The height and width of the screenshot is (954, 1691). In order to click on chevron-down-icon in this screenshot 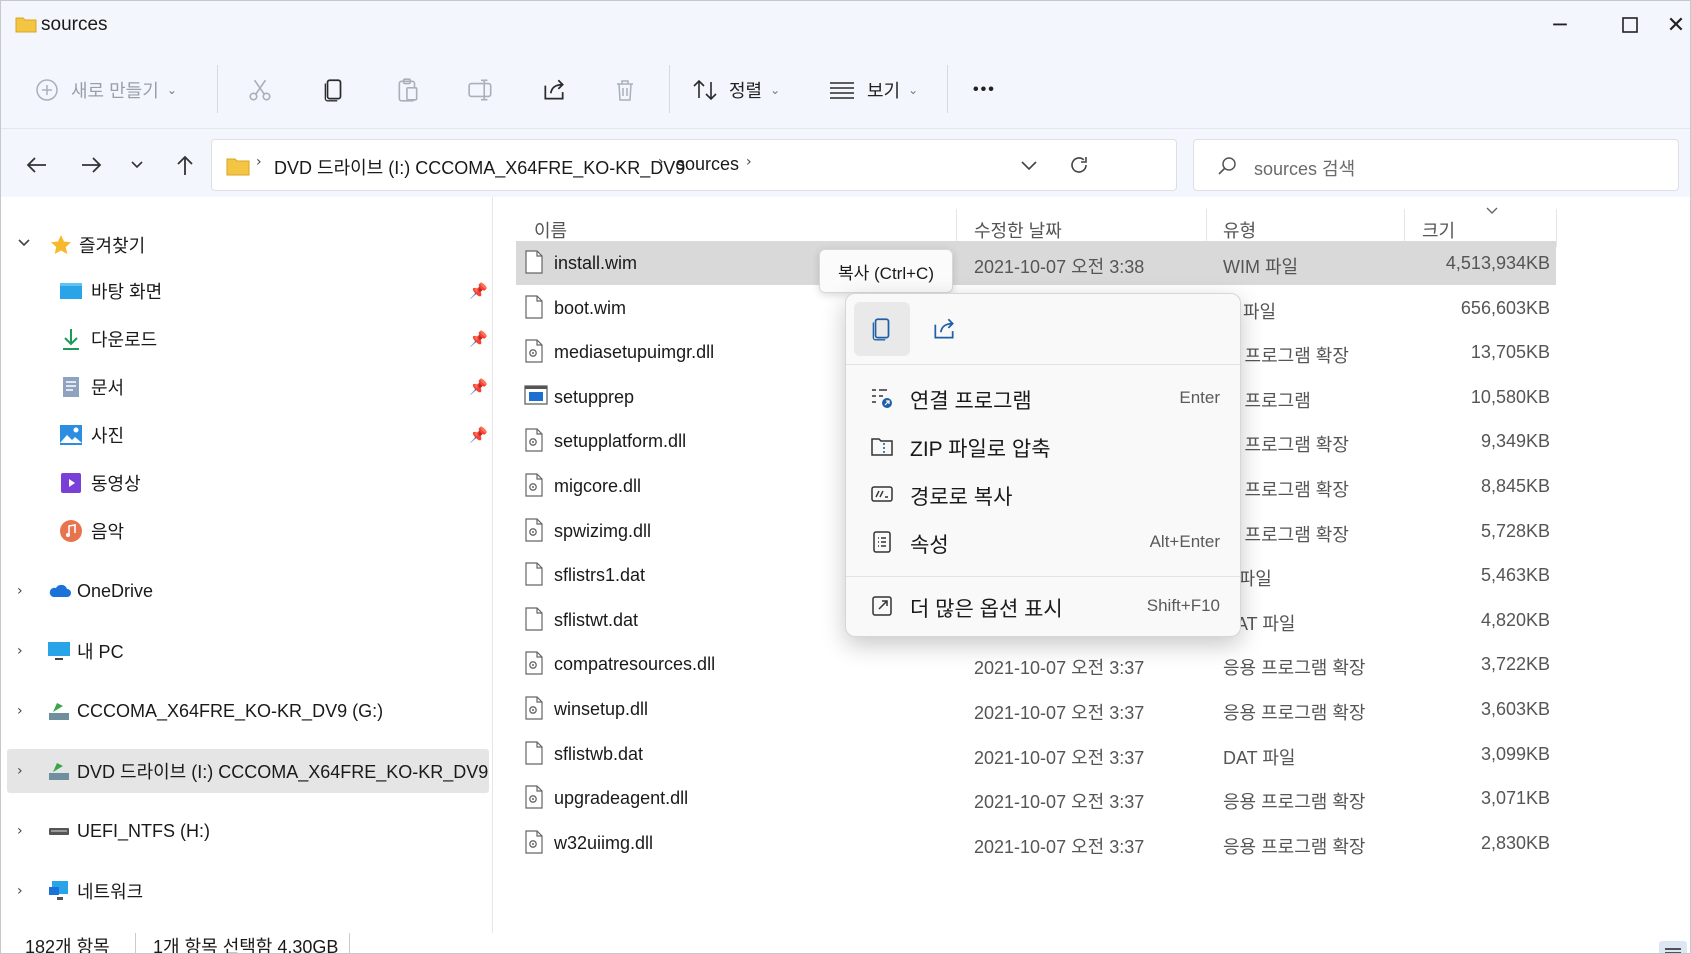, I will do `click(24, 243)`.